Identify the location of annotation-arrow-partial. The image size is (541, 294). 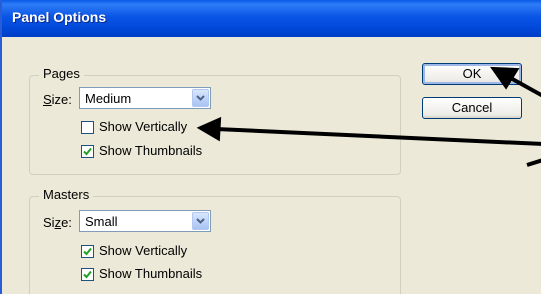
(533, 162).